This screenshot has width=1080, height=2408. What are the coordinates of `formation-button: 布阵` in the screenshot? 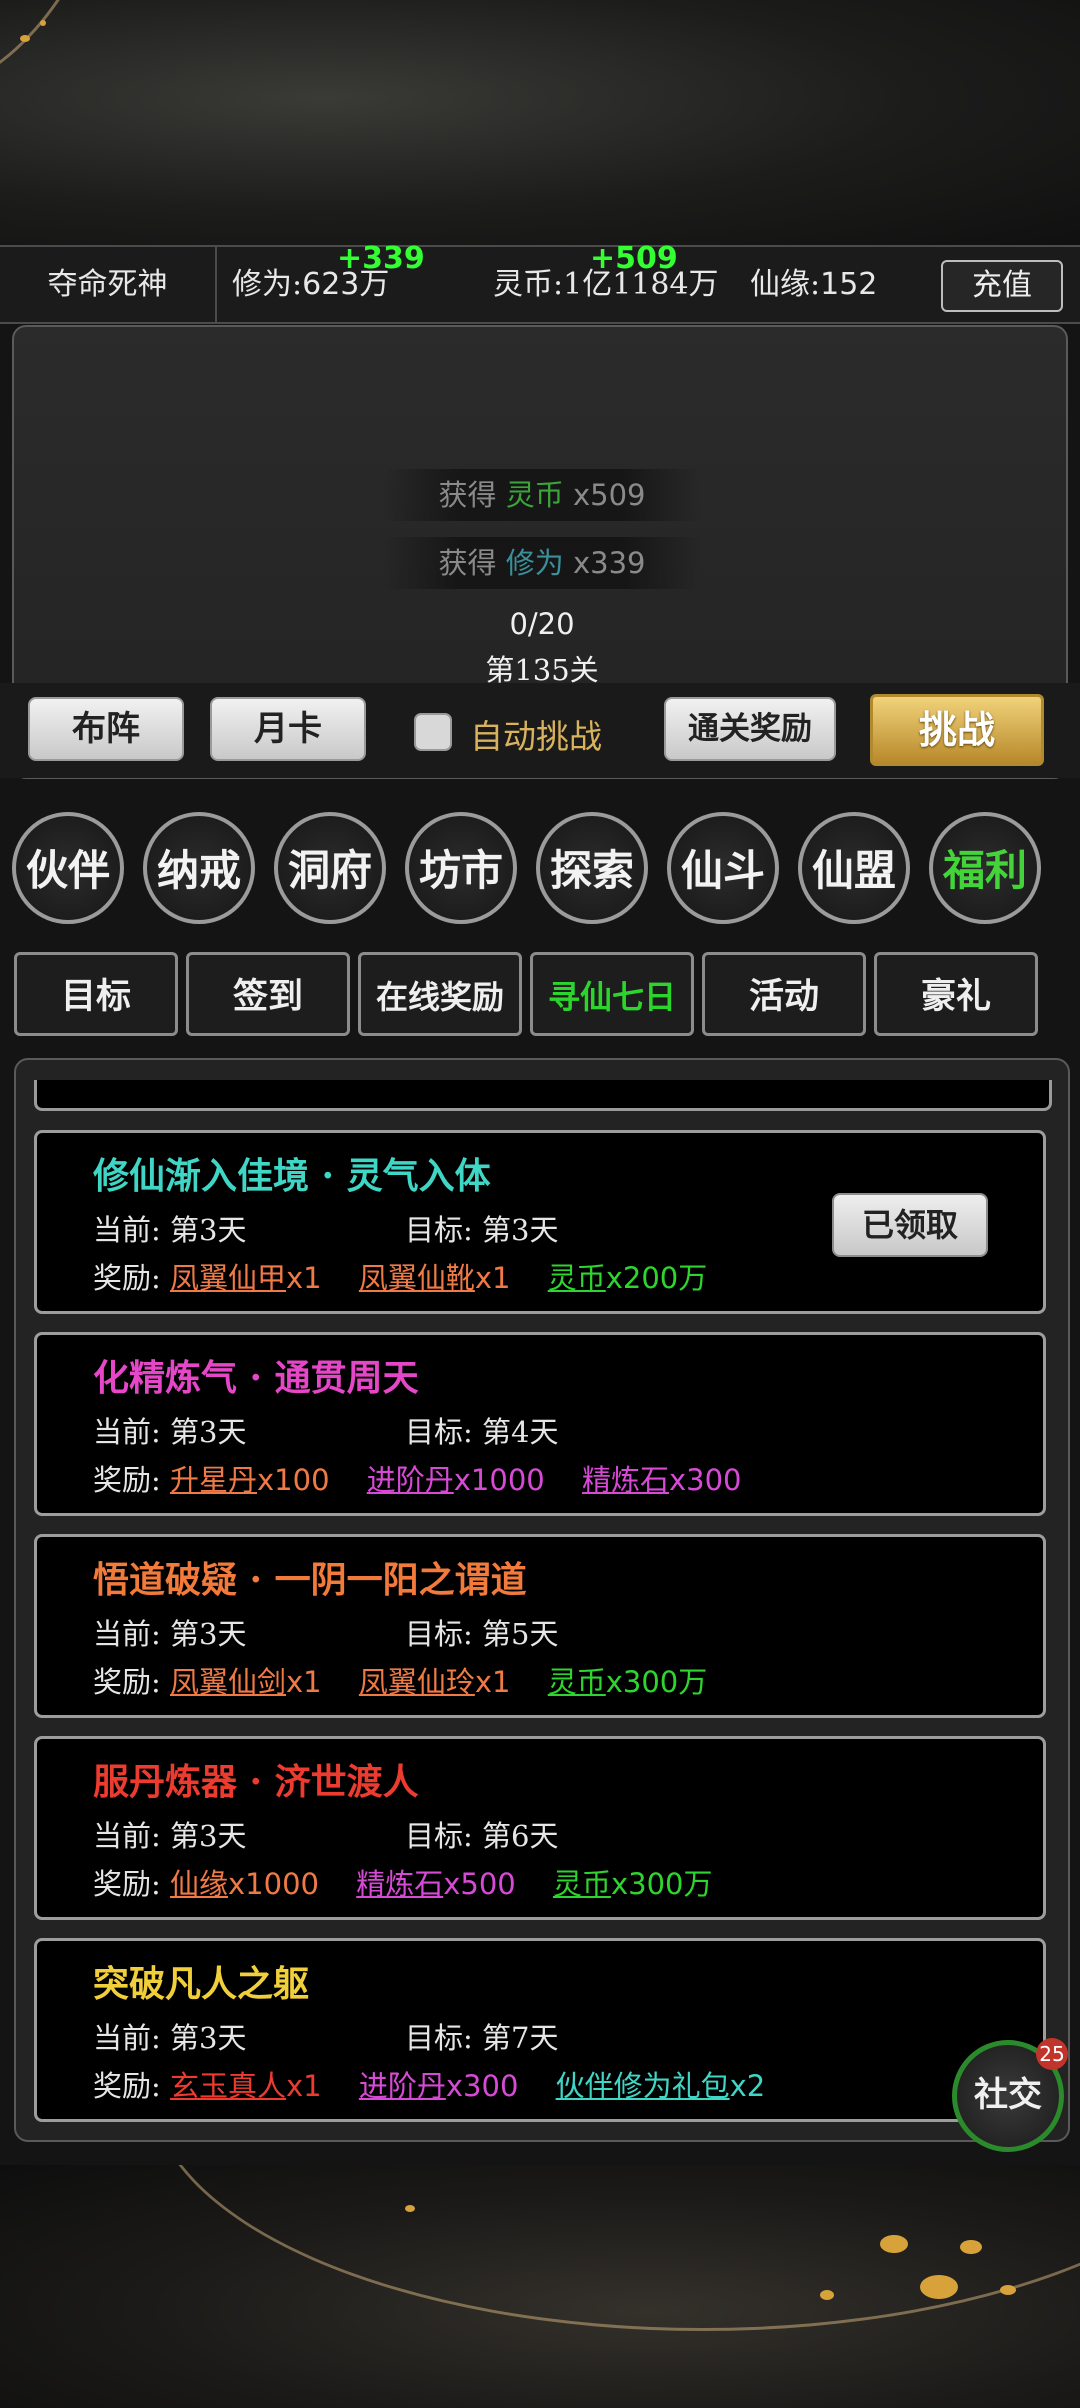 It's located at (106, 729).